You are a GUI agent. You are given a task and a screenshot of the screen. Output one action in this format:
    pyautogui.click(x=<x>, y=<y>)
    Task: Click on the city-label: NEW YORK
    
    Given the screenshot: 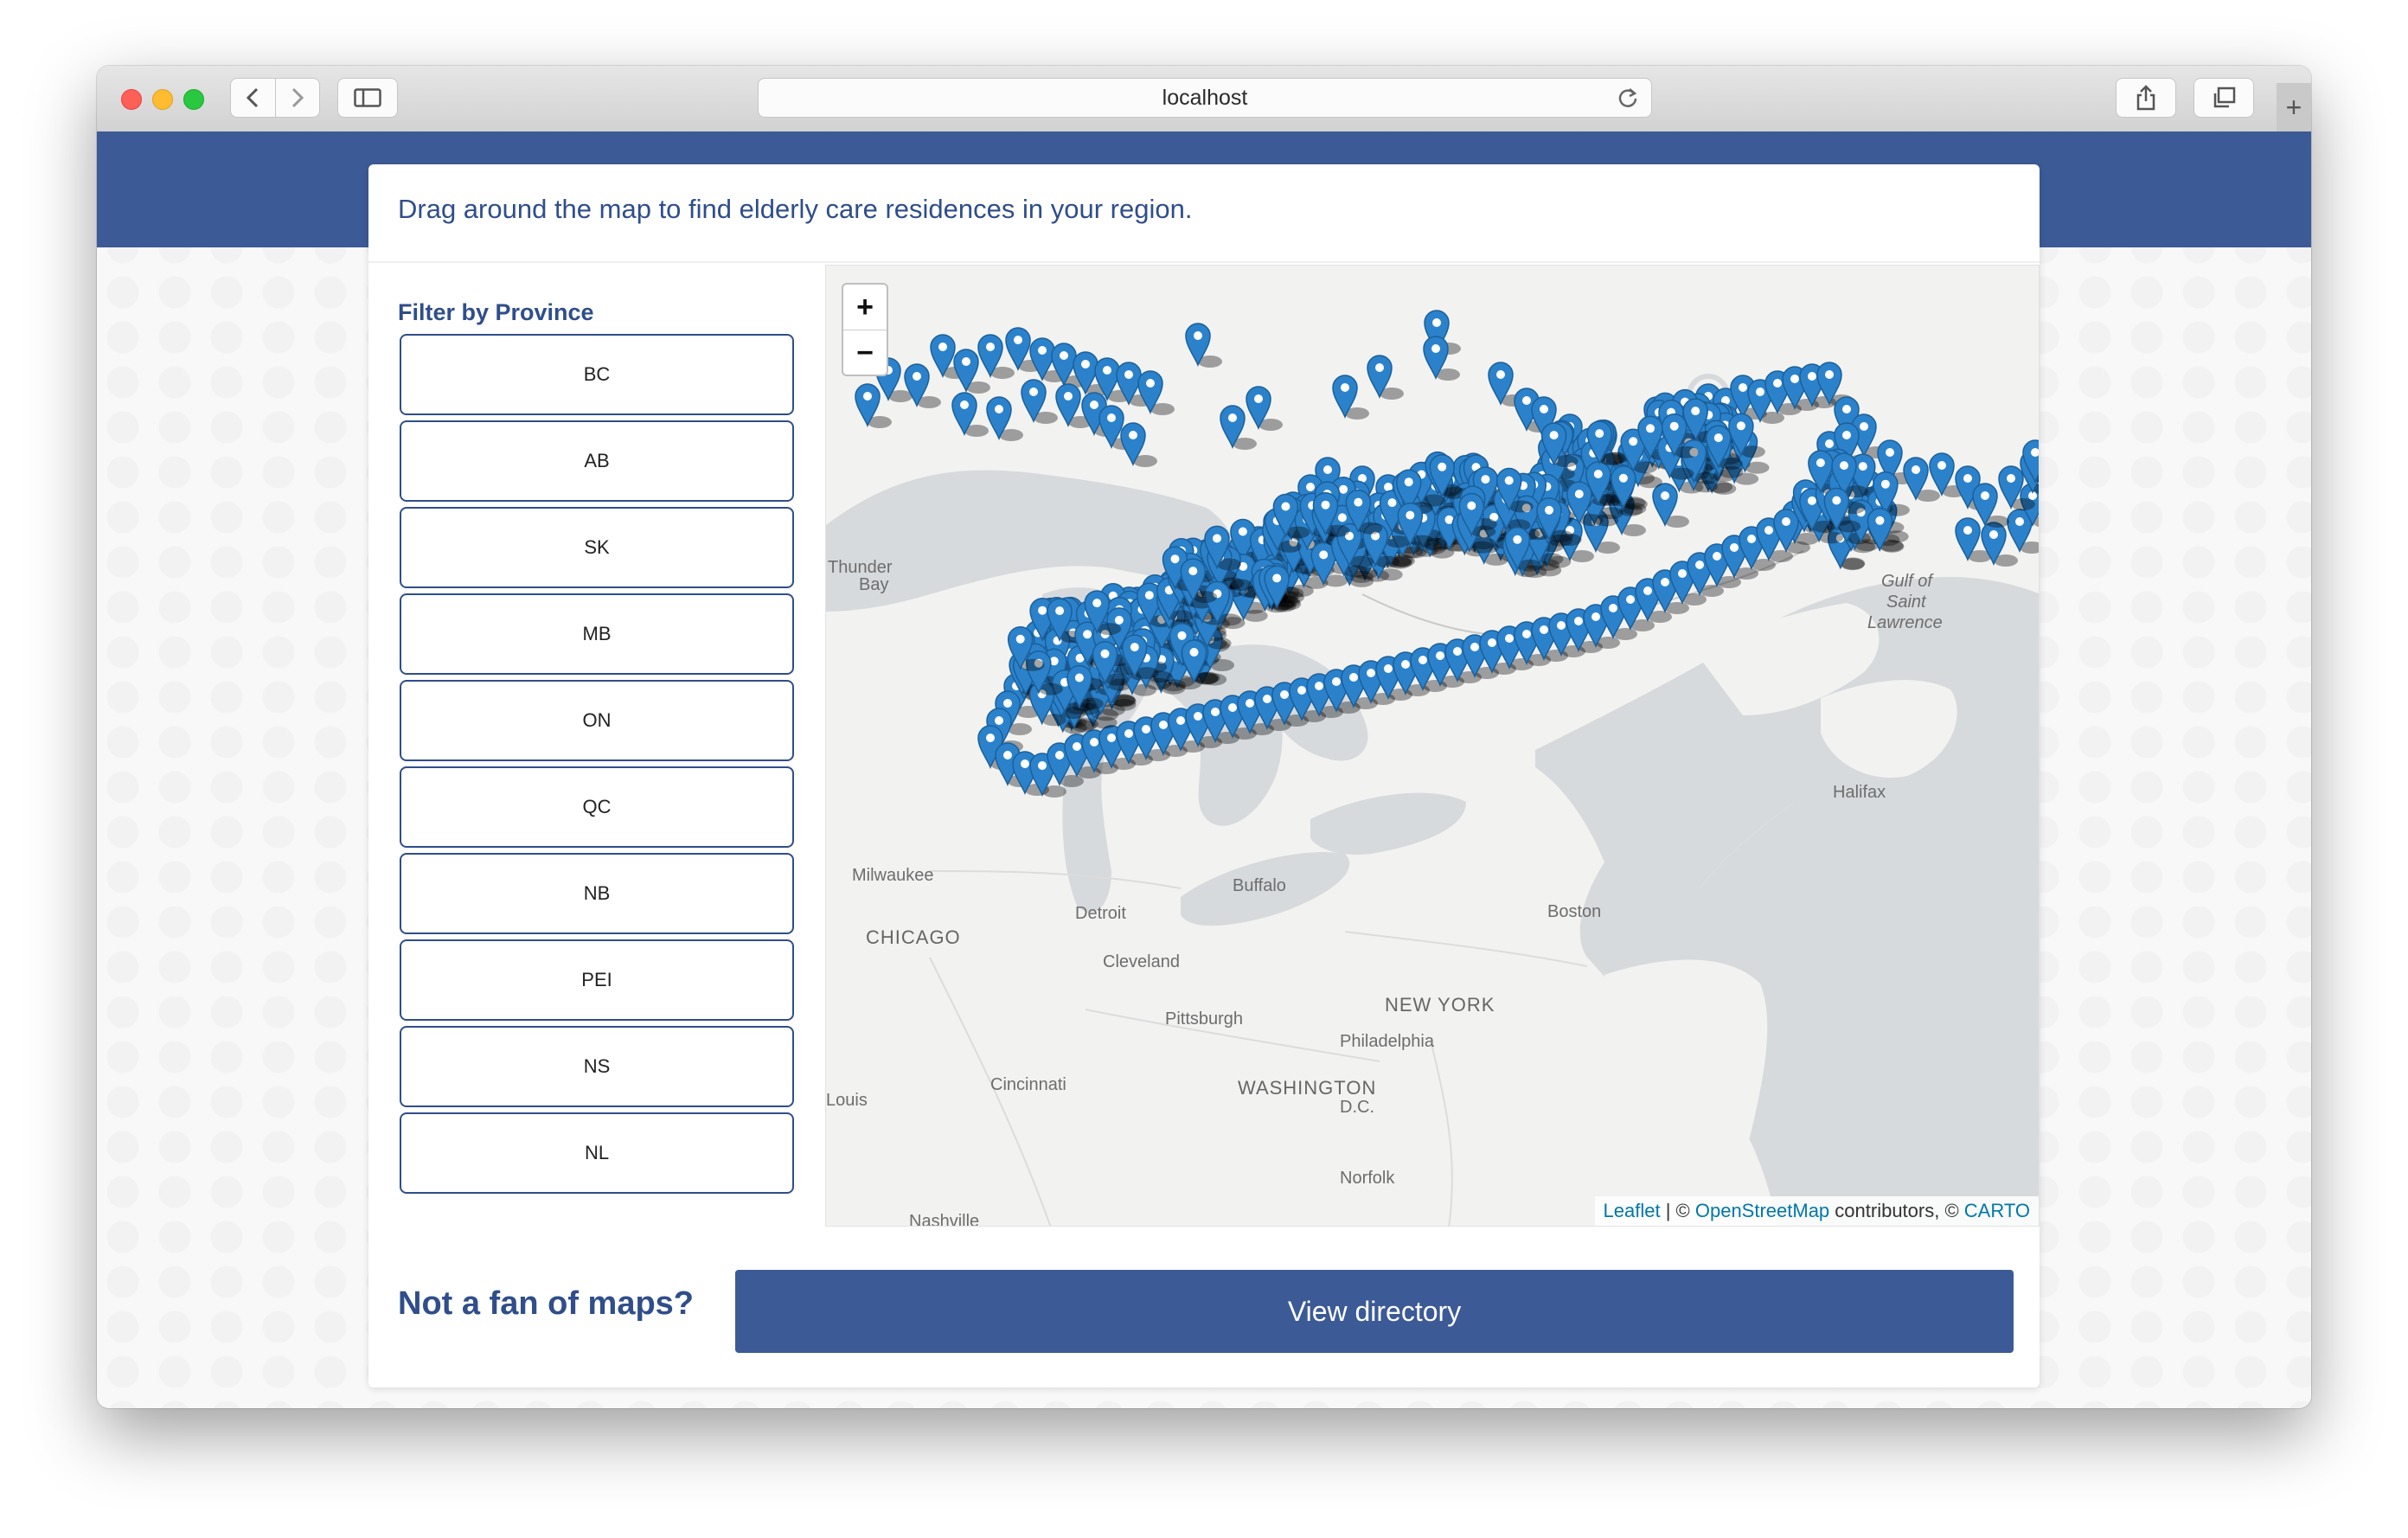 What is the action you would take?
    pyautogui.click(x=1440, y=1005)
    